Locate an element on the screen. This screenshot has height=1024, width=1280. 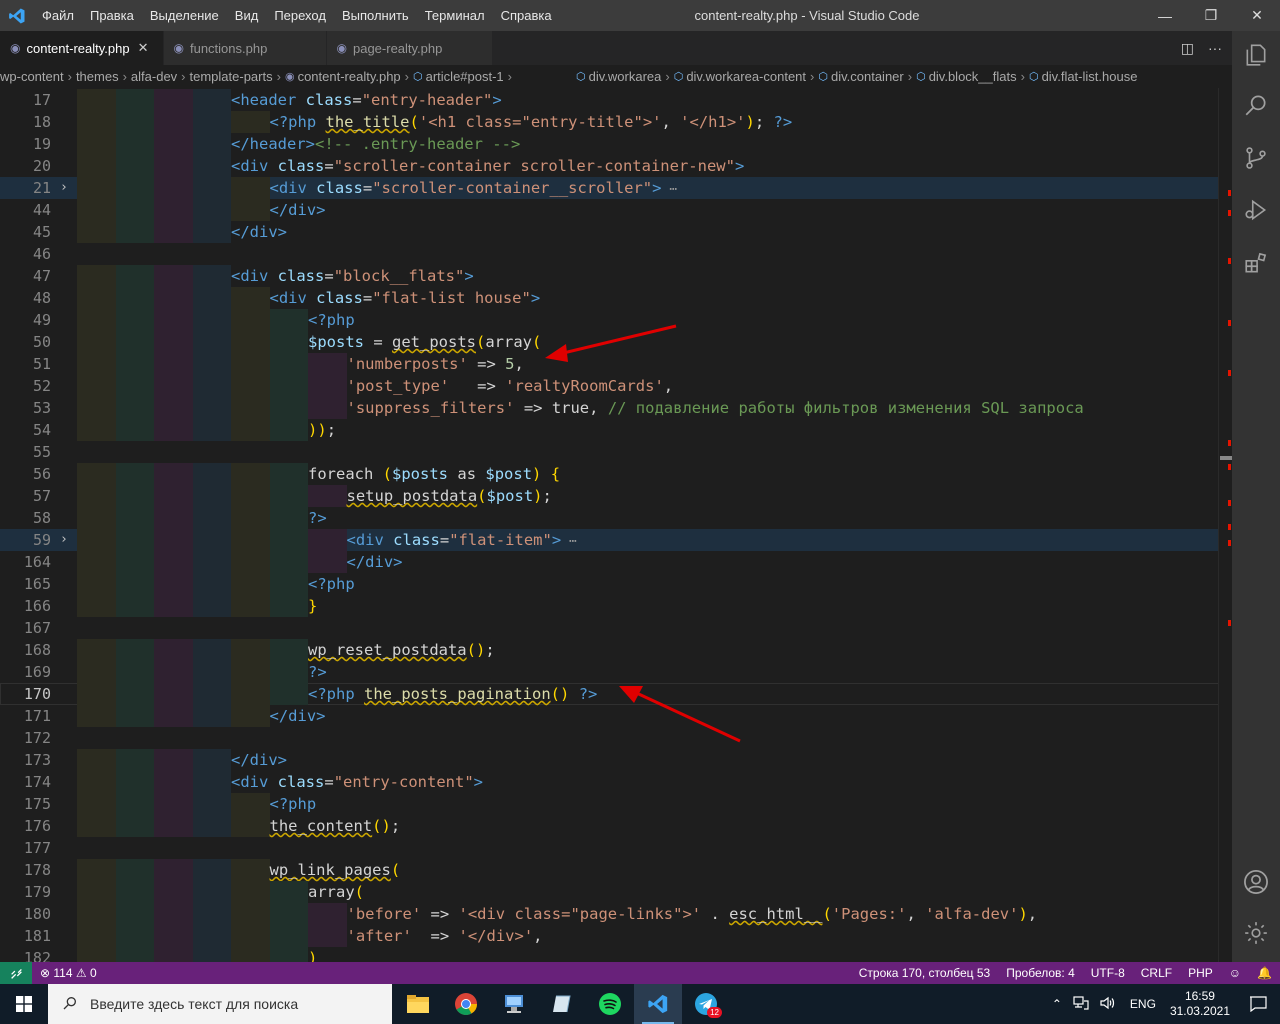
breadcrumb-item: wp-content is located at coordinates (32, 76).